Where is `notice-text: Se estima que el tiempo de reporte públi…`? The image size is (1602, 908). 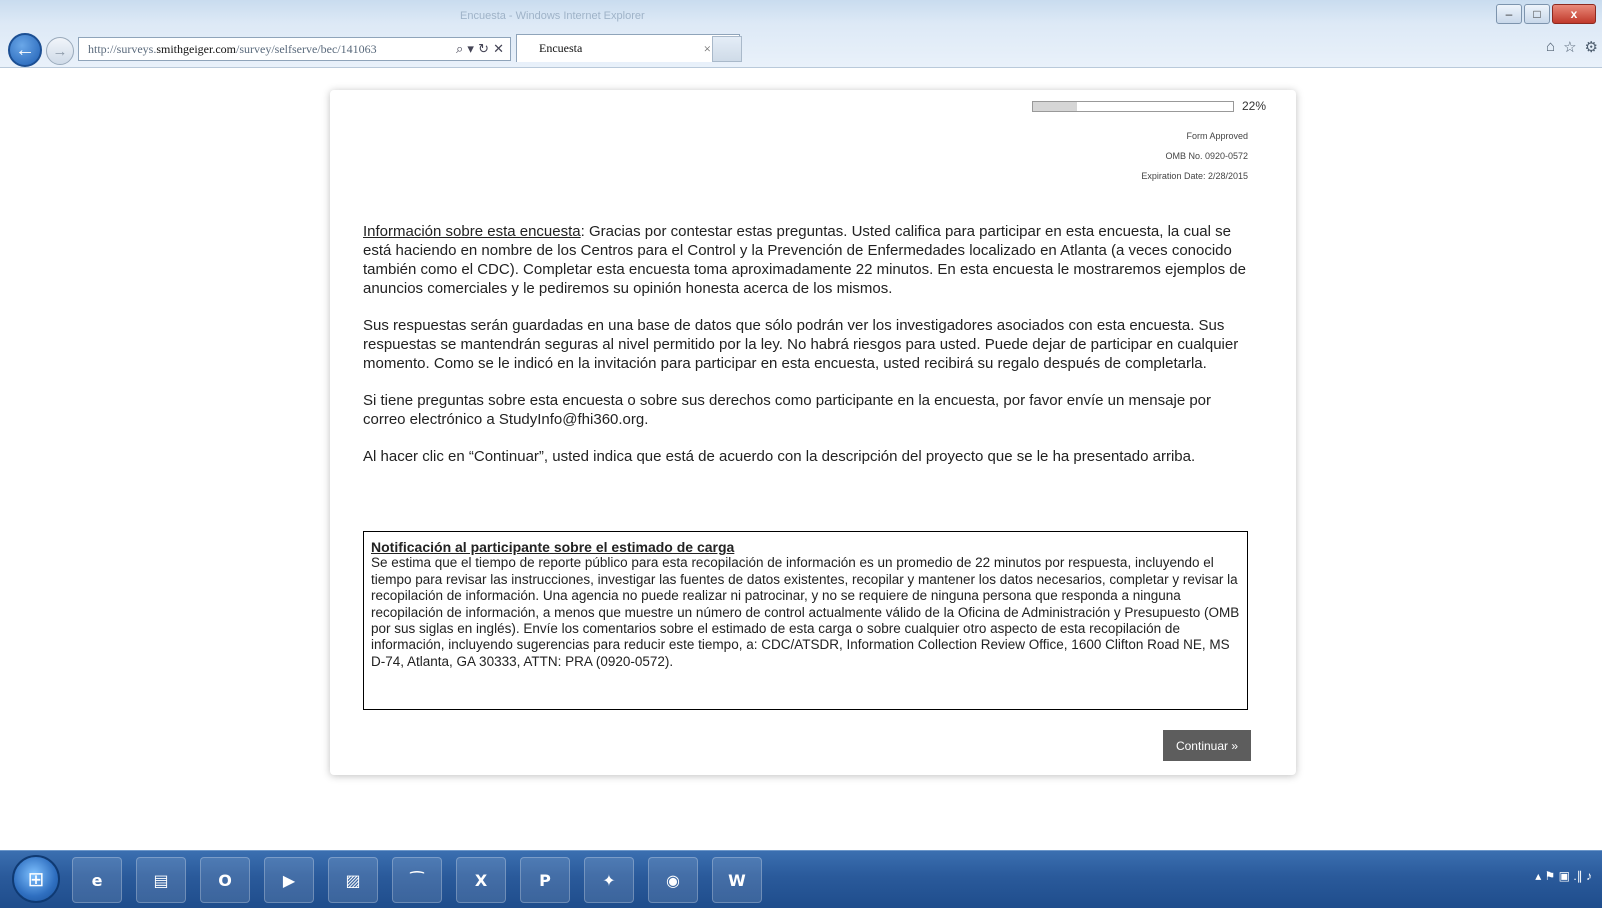 notice-text: Se estima que el tiempo de reporte públi… is located at coordinates (805, 612).